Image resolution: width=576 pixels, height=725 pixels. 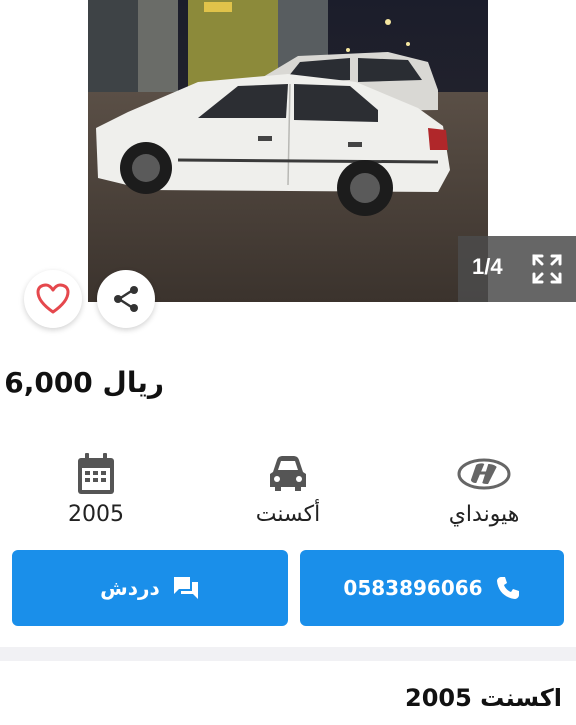 What do you see at coordinates (487, 266) in the screenshot?
I see `image-counter: 1/4` at bounding box center [487, 266].